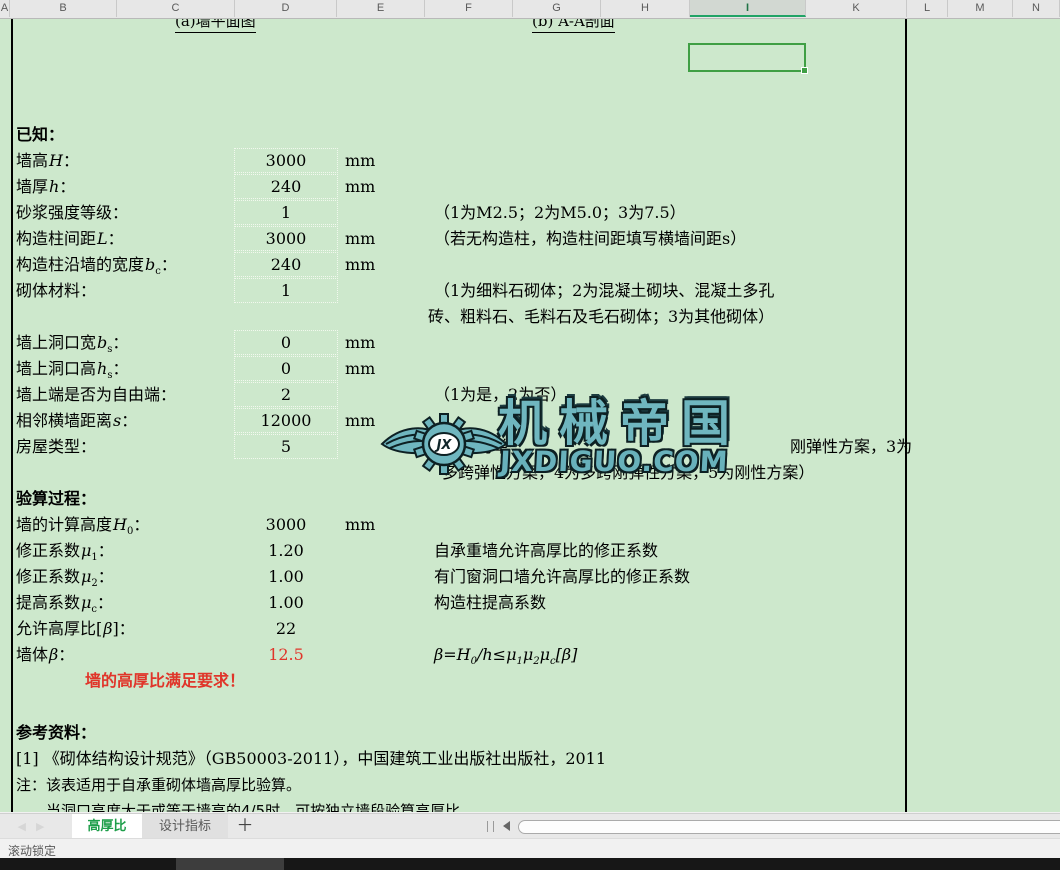  Describe the element at coordinates (590, 238) in the screenshot. I see `column-spacing-note: （若无构造柱，构造柱间距填写横墙间距s）` at that location.